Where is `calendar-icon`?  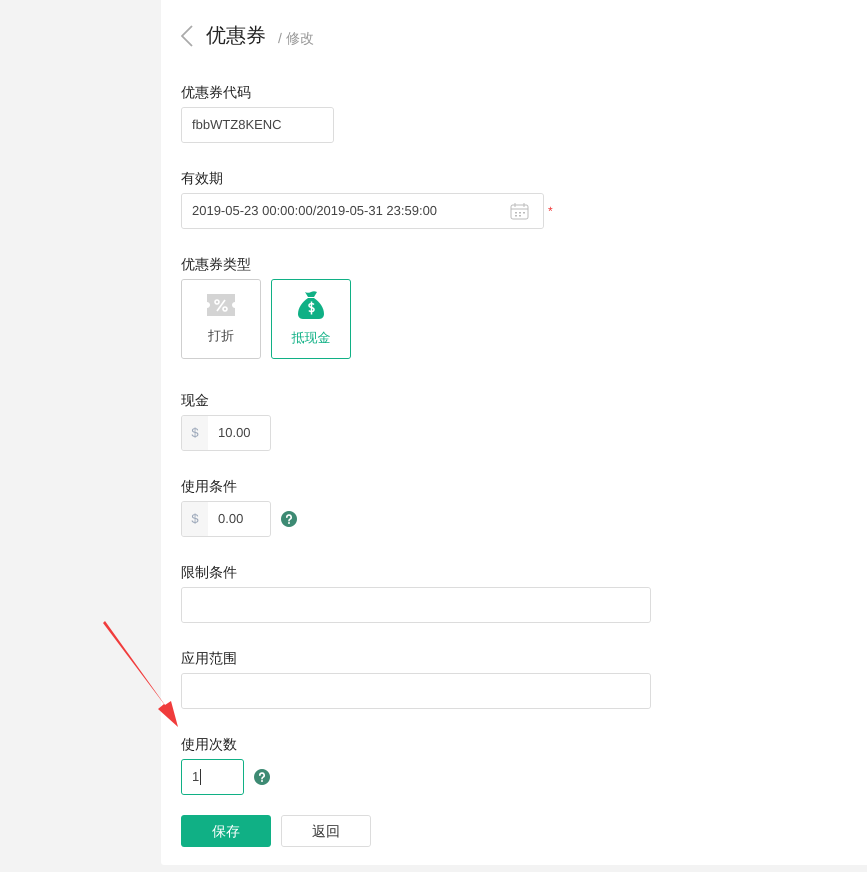
calendar-icon is located at coordinates (519, 211).